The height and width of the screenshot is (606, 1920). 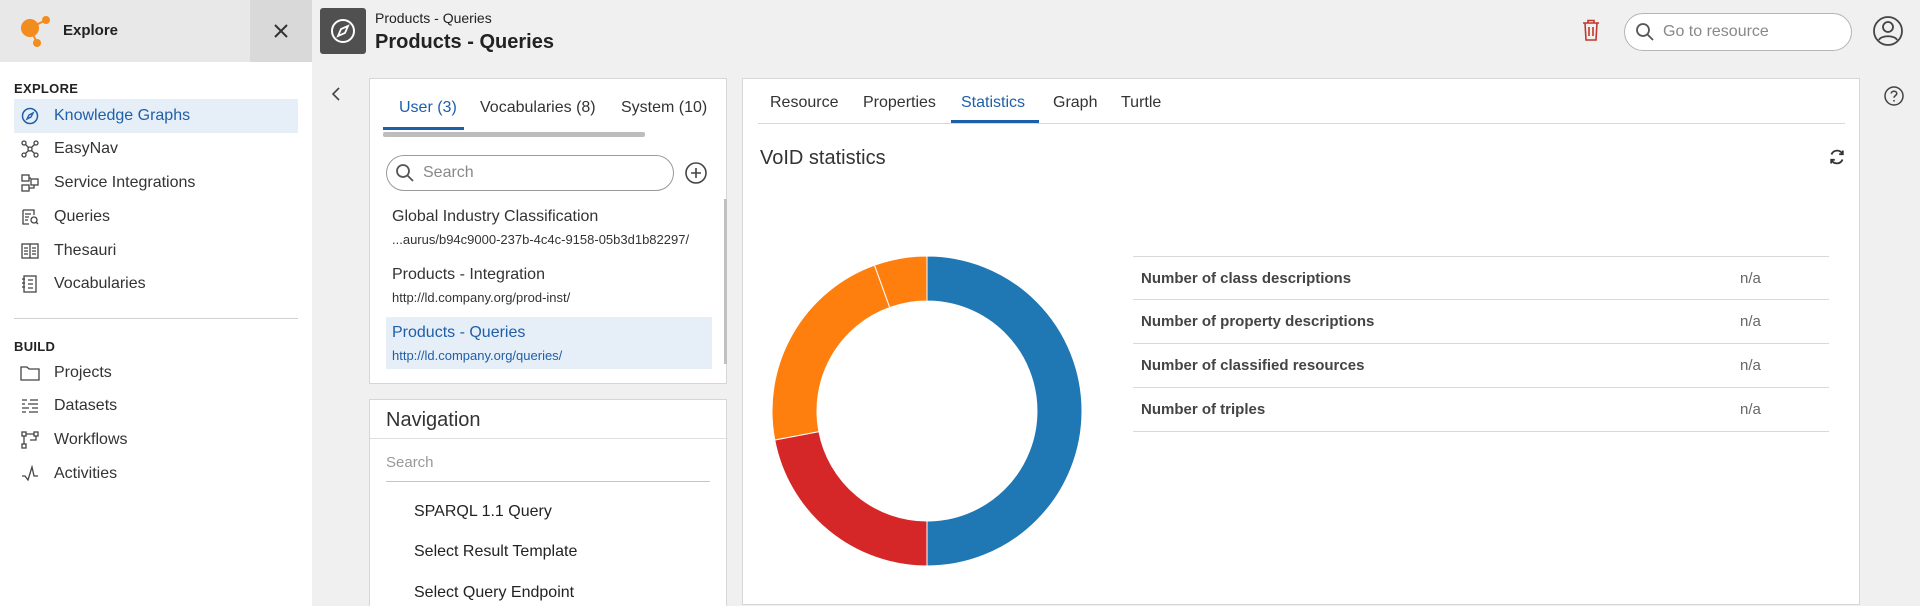 I want to click on trash-icon, so click(x=1591, y=30).